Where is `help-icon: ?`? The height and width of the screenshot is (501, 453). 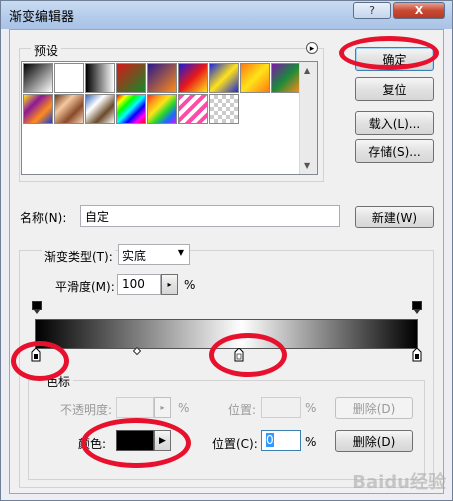
help-icon: ? is located at coordinates (372, 10).